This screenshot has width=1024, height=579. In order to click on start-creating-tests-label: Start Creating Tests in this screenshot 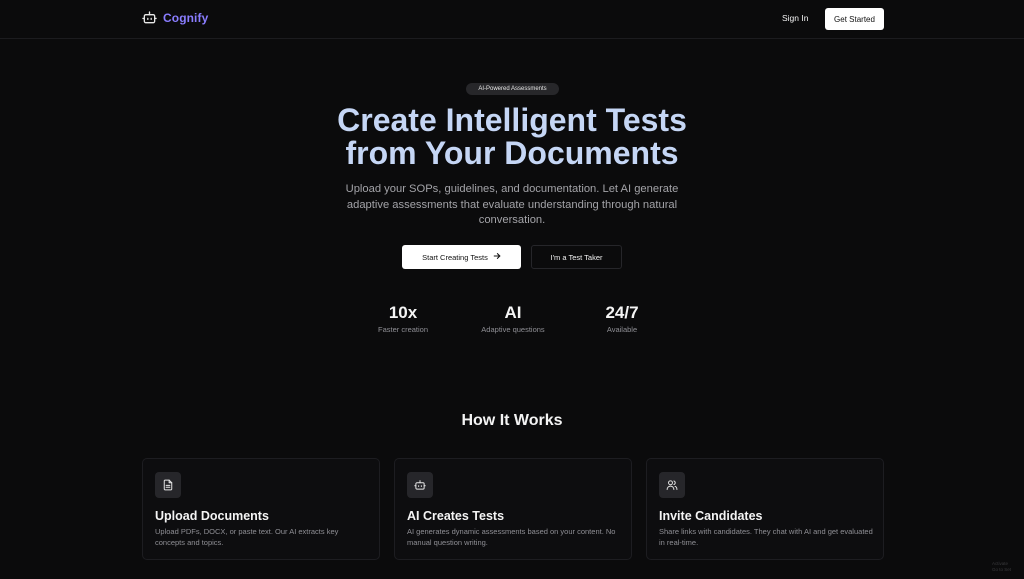, I will do `click(455, 257)`.